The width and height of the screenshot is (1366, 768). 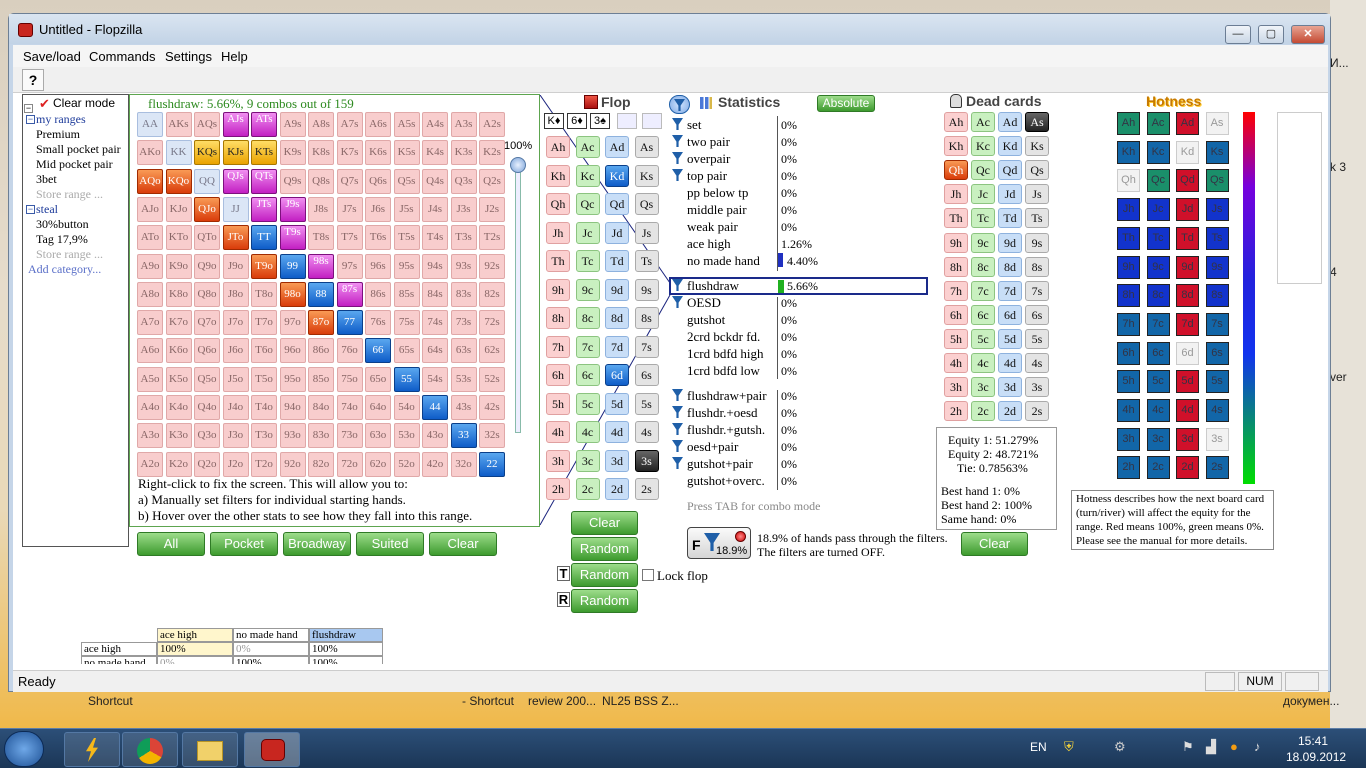 I want to click on stat-1crd-bdfd-low: 1crd bdfd low, so click(x=723, y=371).